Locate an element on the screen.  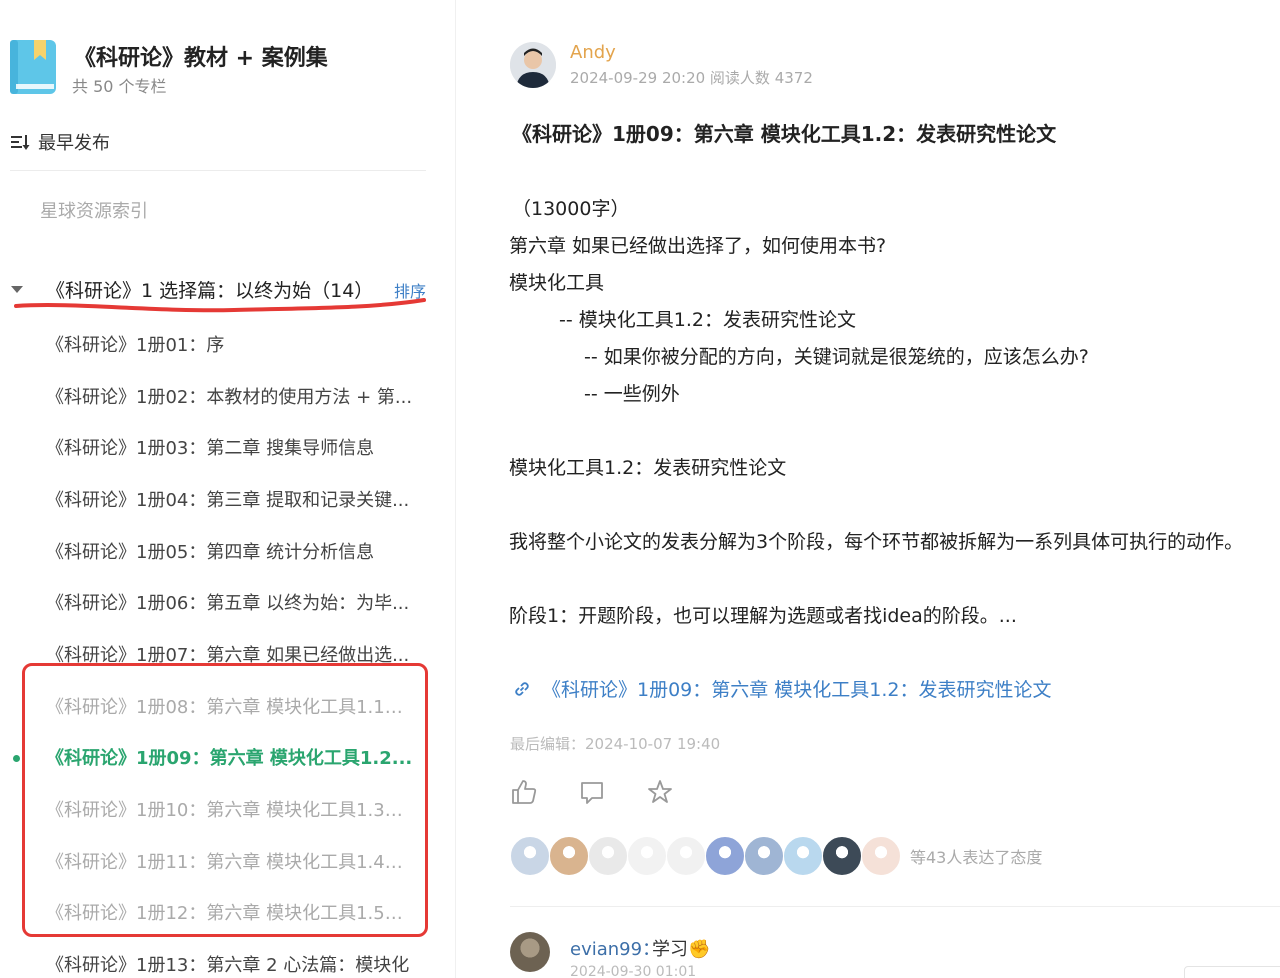
book-column-count: 共 50 个专栏 is located at coordinates (119, 86).